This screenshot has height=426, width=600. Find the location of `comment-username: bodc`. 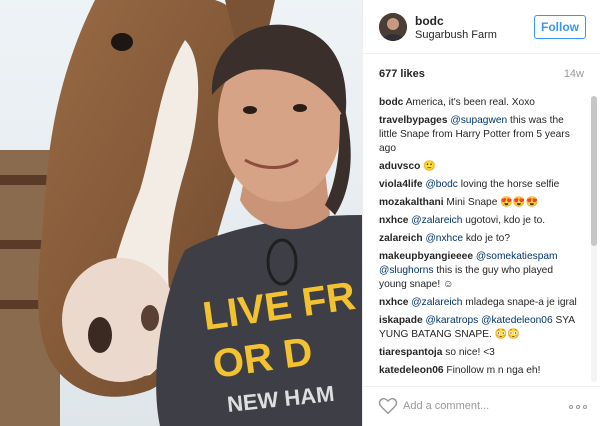

comment-username: bodc is located at coordinates (391, 102).